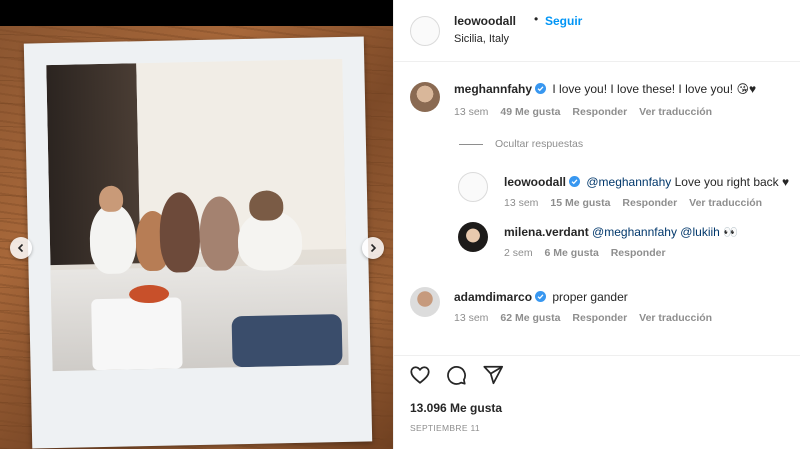  Describe the element at coordinates (493, 89) in the screenshot. I see `comment-username: meghannfahy` at that location.